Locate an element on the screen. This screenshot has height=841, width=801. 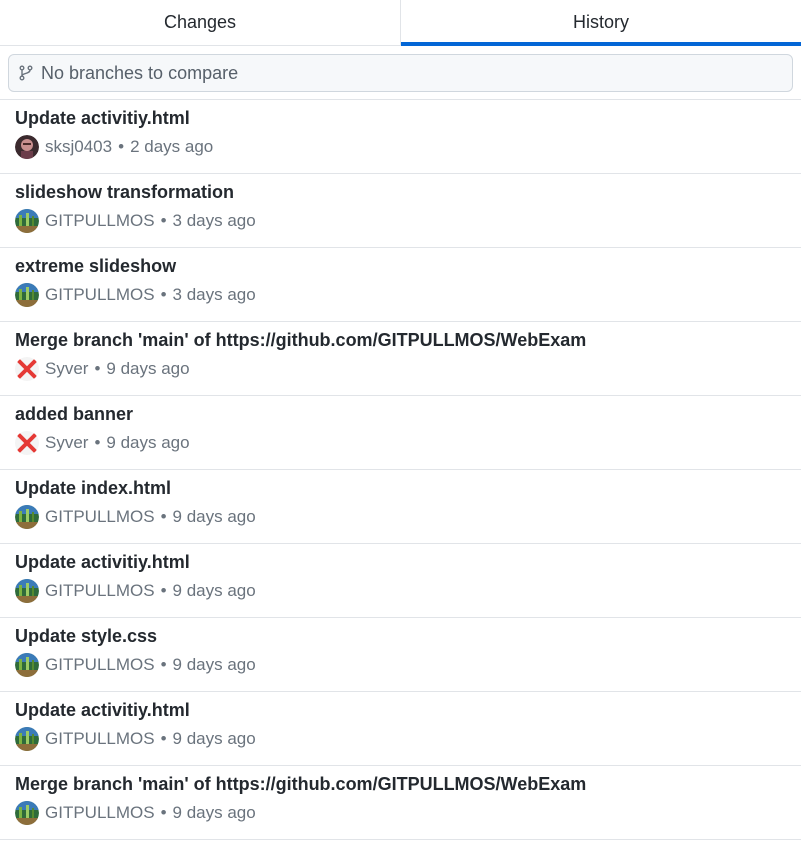
compare-placeholder: No branches to compare is located at coordinates (140, 72).